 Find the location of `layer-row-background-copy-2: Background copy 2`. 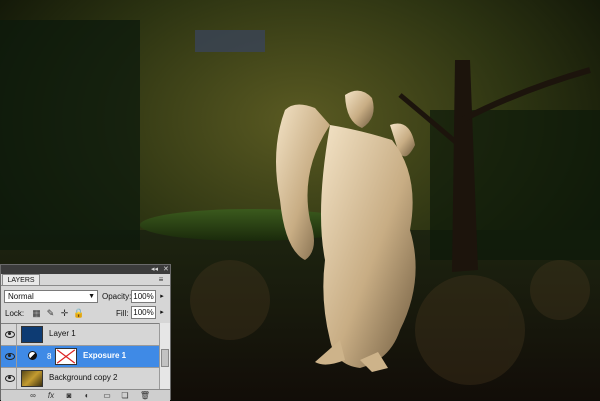

layer-row-background-copy-2: Background copy 2 is located at coordinates (80, 379).